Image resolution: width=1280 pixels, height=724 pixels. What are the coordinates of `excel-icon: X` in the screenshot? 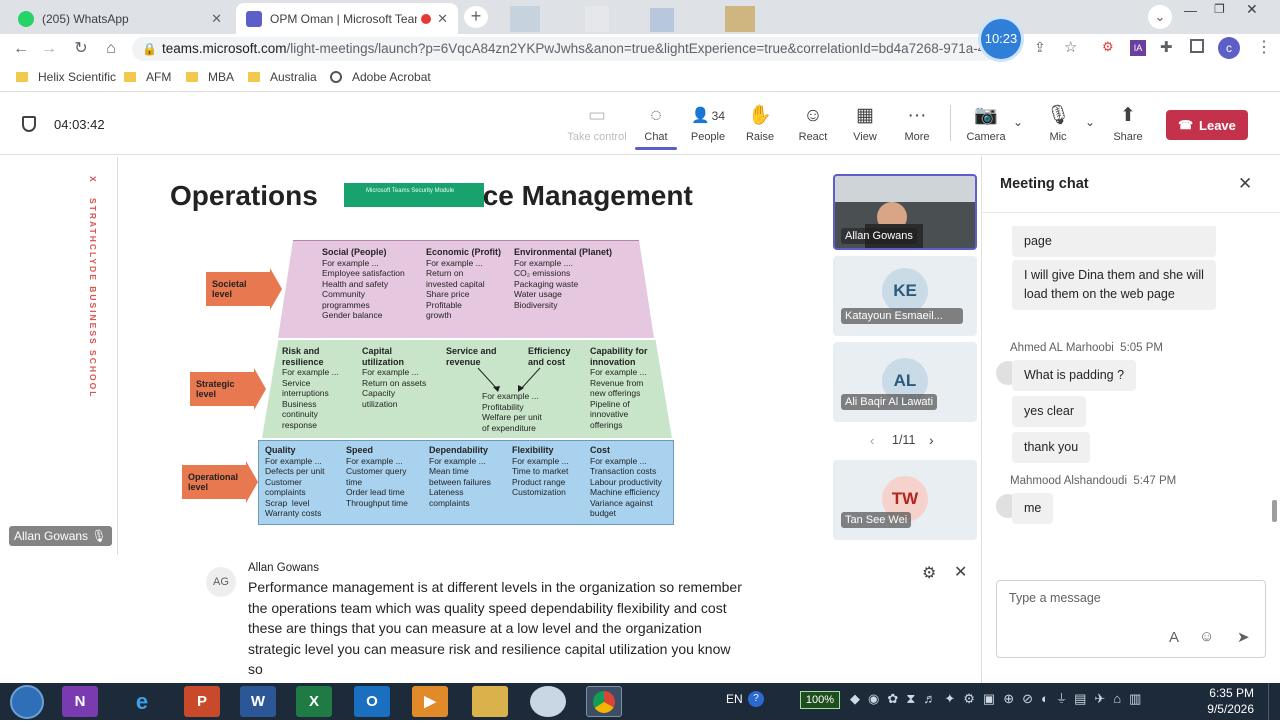 It's located at (314, 701).